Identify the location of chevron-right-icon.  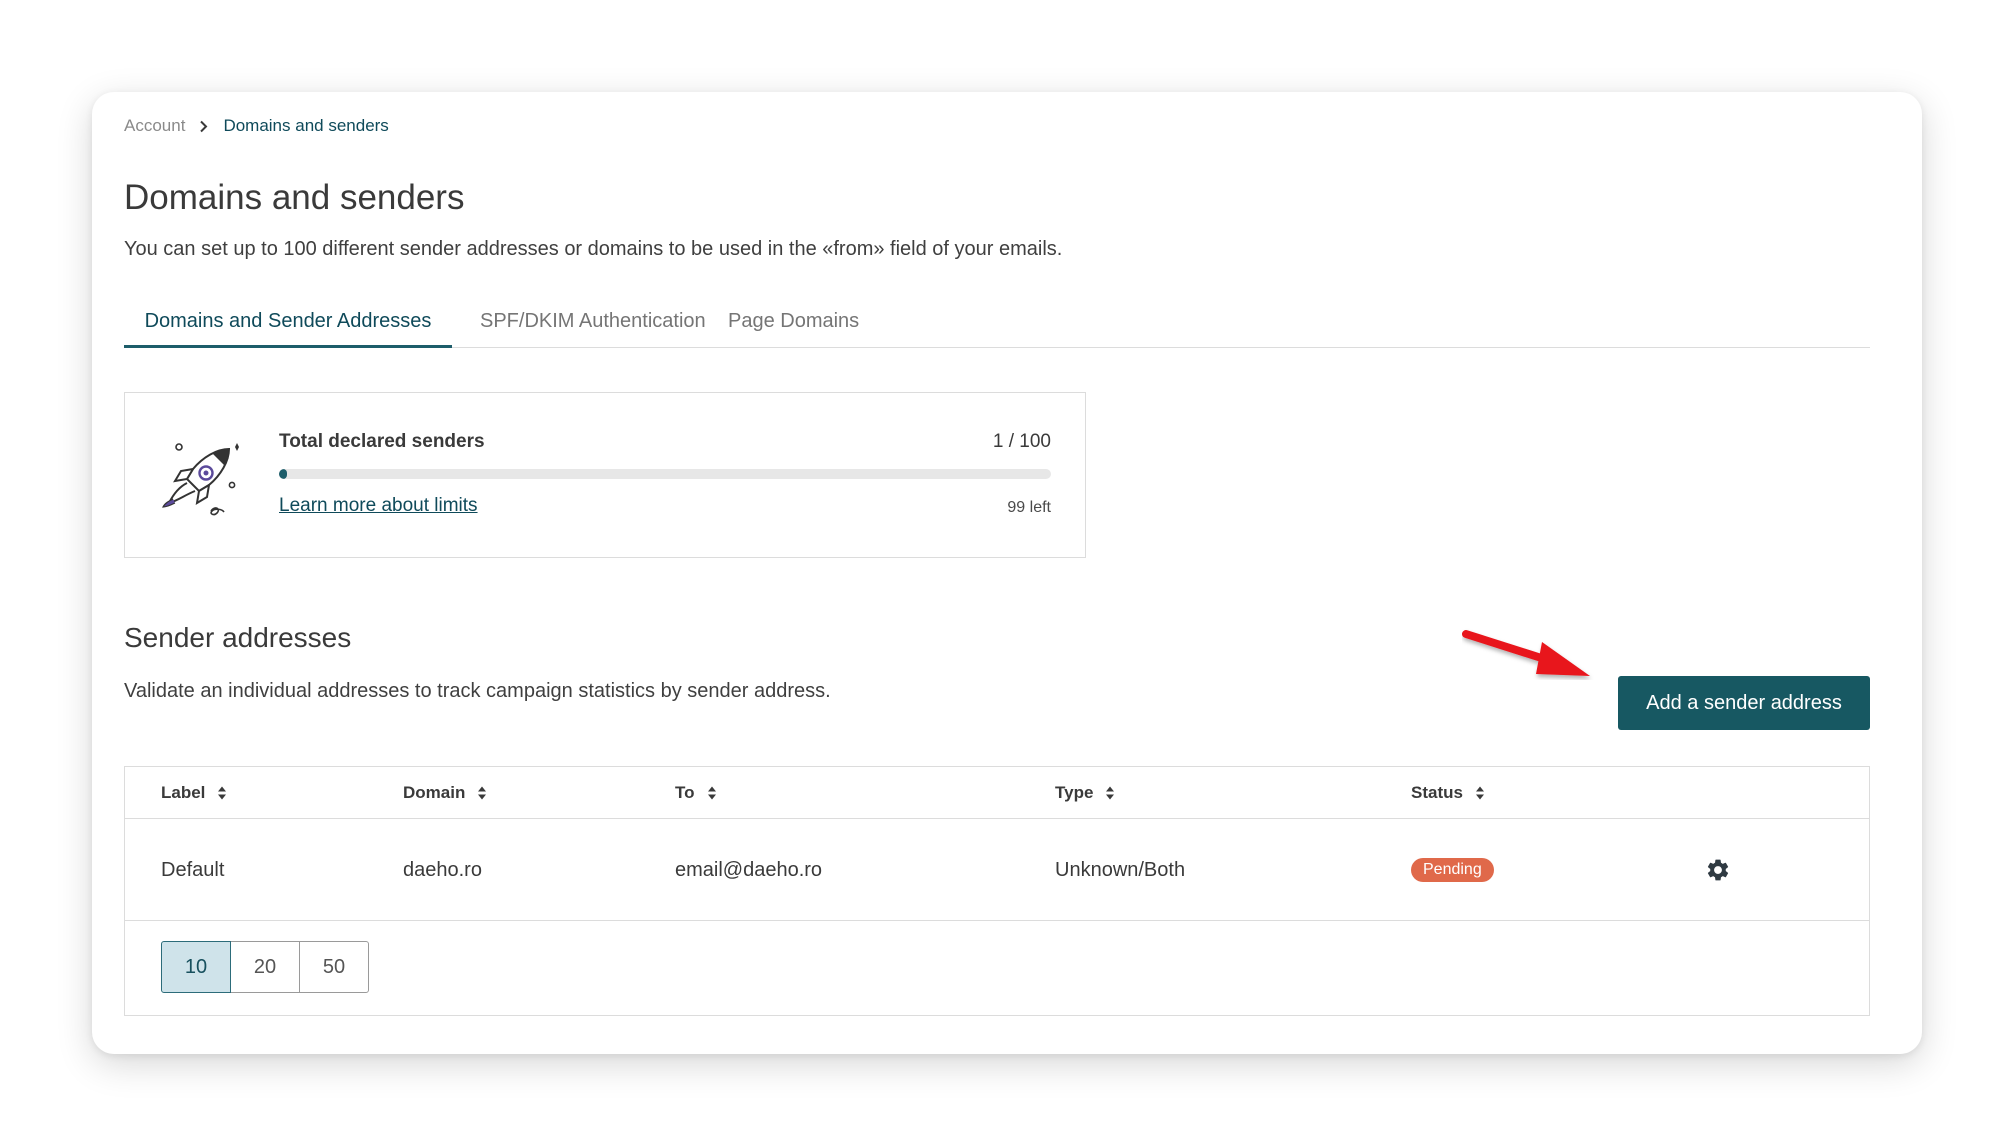
(204, 126).